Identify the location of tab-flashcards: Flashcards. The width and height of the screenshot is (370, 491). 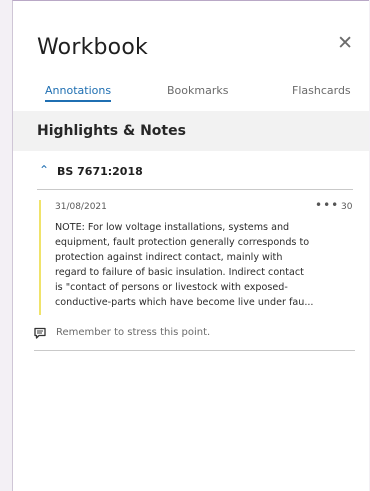
(321, 90).